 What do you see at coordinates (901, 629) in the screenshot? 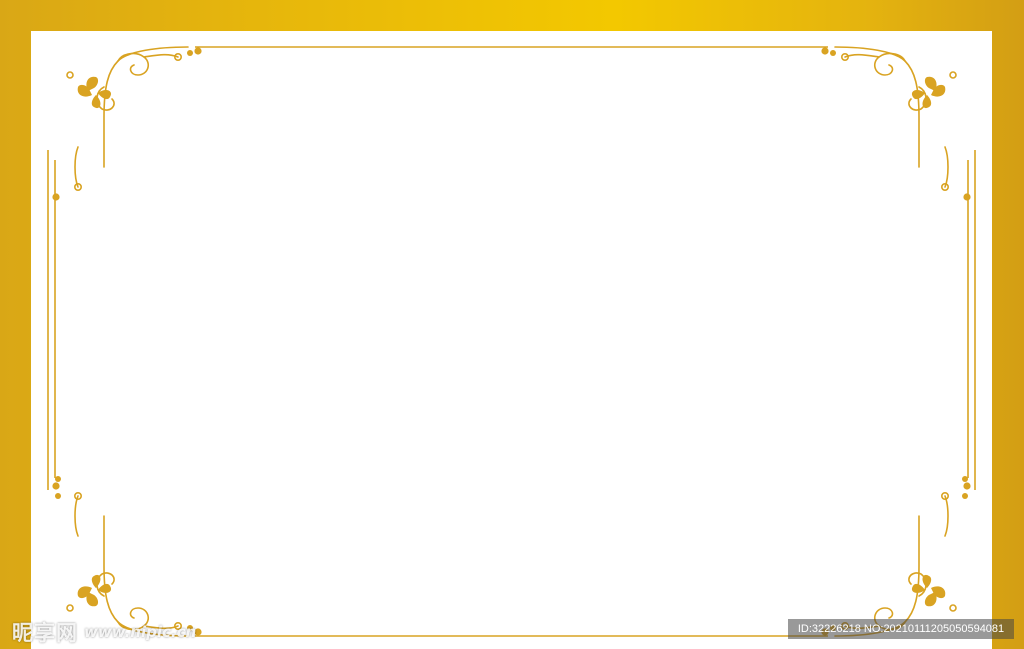
I see `watermark-image-id: ID:32226218 NO:20210111205050594081` at bounding box center [901, 629].